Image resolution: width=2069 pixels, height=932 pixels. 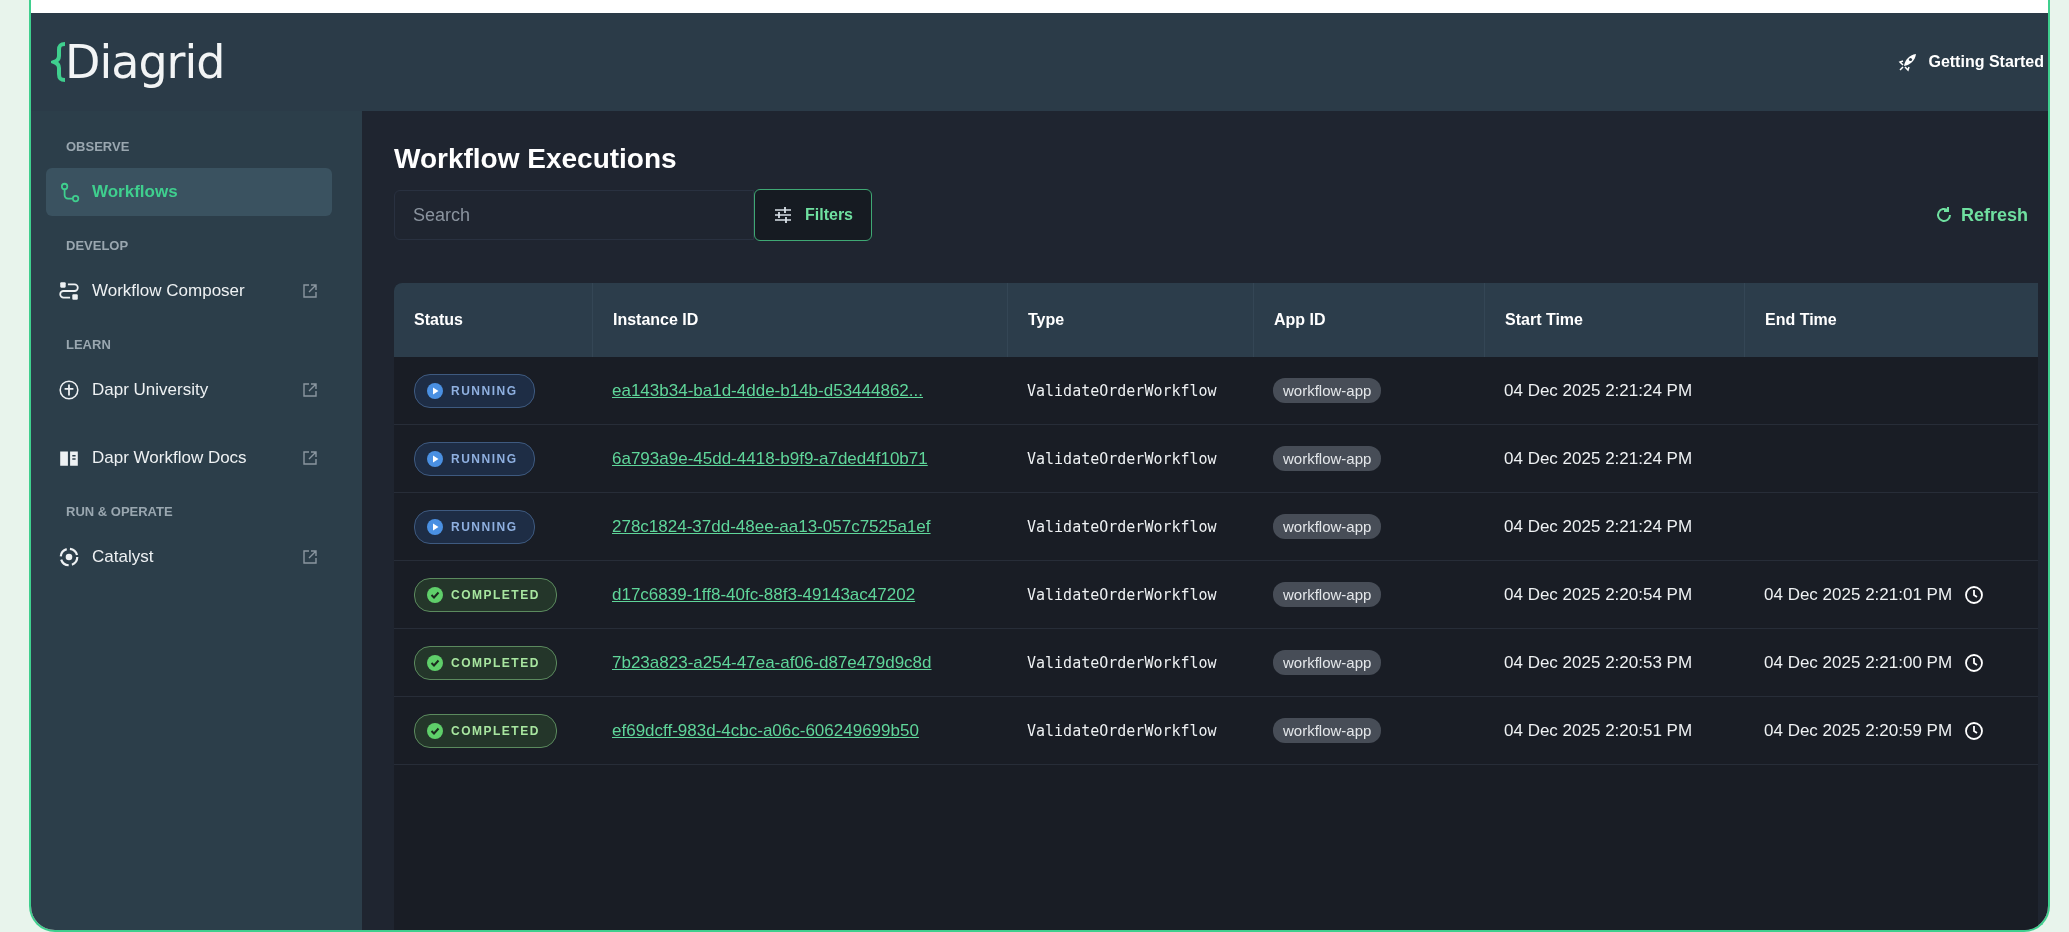 I want to click on start-time-cell: 04 Dec 2025 2:20:54 PM, so click(x=1598, y=594).